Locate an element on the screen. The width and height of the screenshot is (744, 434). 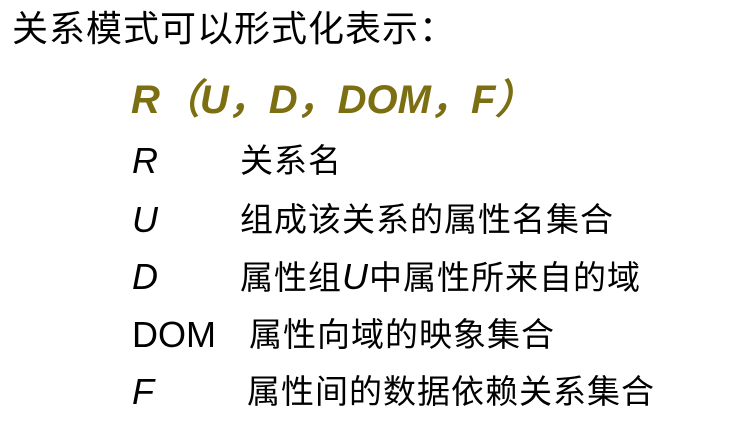
term-symbol-dom: DOM is located at coordinates (174, 334).